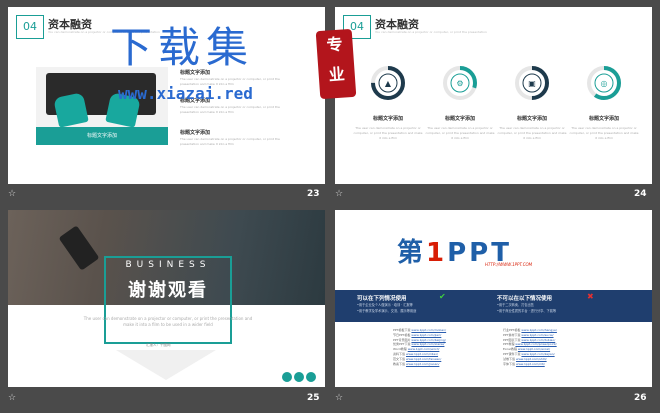 Image resolution: width=660 pixels, height=413 pixels. What do you see at coordinates (512, 334) in the screenshot?
I see `link-key: PPT素材下载` at bounding box center [512, 334].